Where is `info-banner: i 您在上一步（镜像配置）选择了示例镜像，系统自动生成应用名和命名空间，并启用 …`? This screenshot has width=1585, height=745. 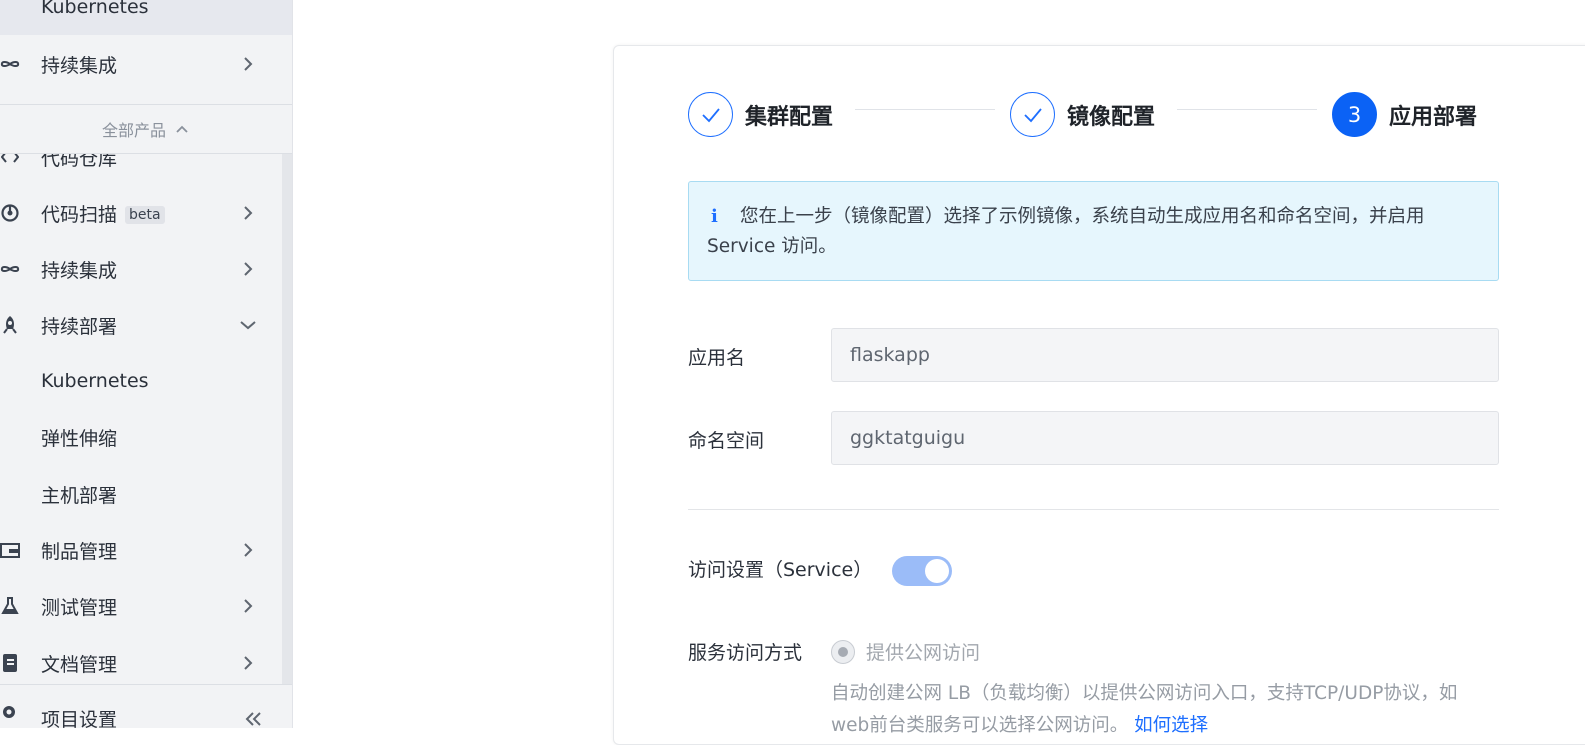
info-banner: i 您在上一步（镜像配置）选择了示例镜像，系统自动生成应用名和命名空间，并启用 … is located at coordinates (1093, 231).